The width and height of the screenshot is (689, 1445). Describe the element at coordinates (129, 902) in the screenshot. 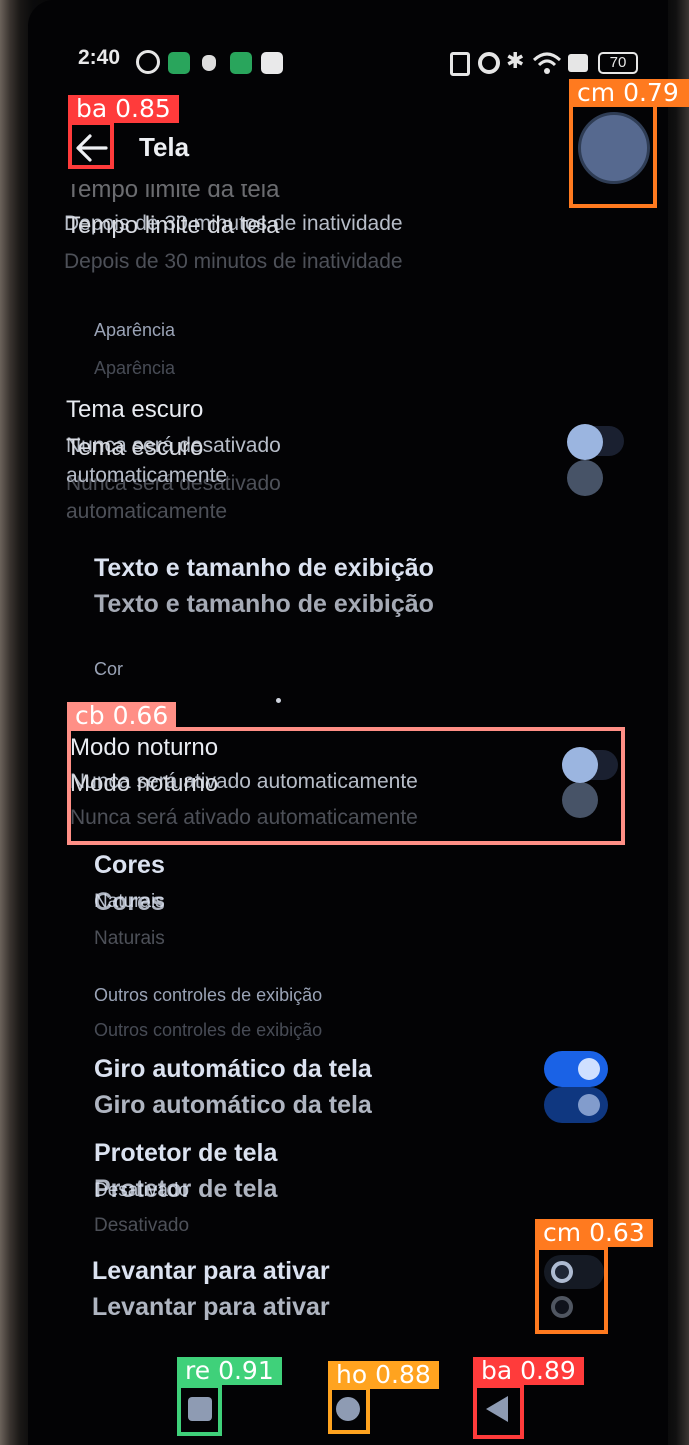

I see `colors-title-ghost: Cores` at that location.